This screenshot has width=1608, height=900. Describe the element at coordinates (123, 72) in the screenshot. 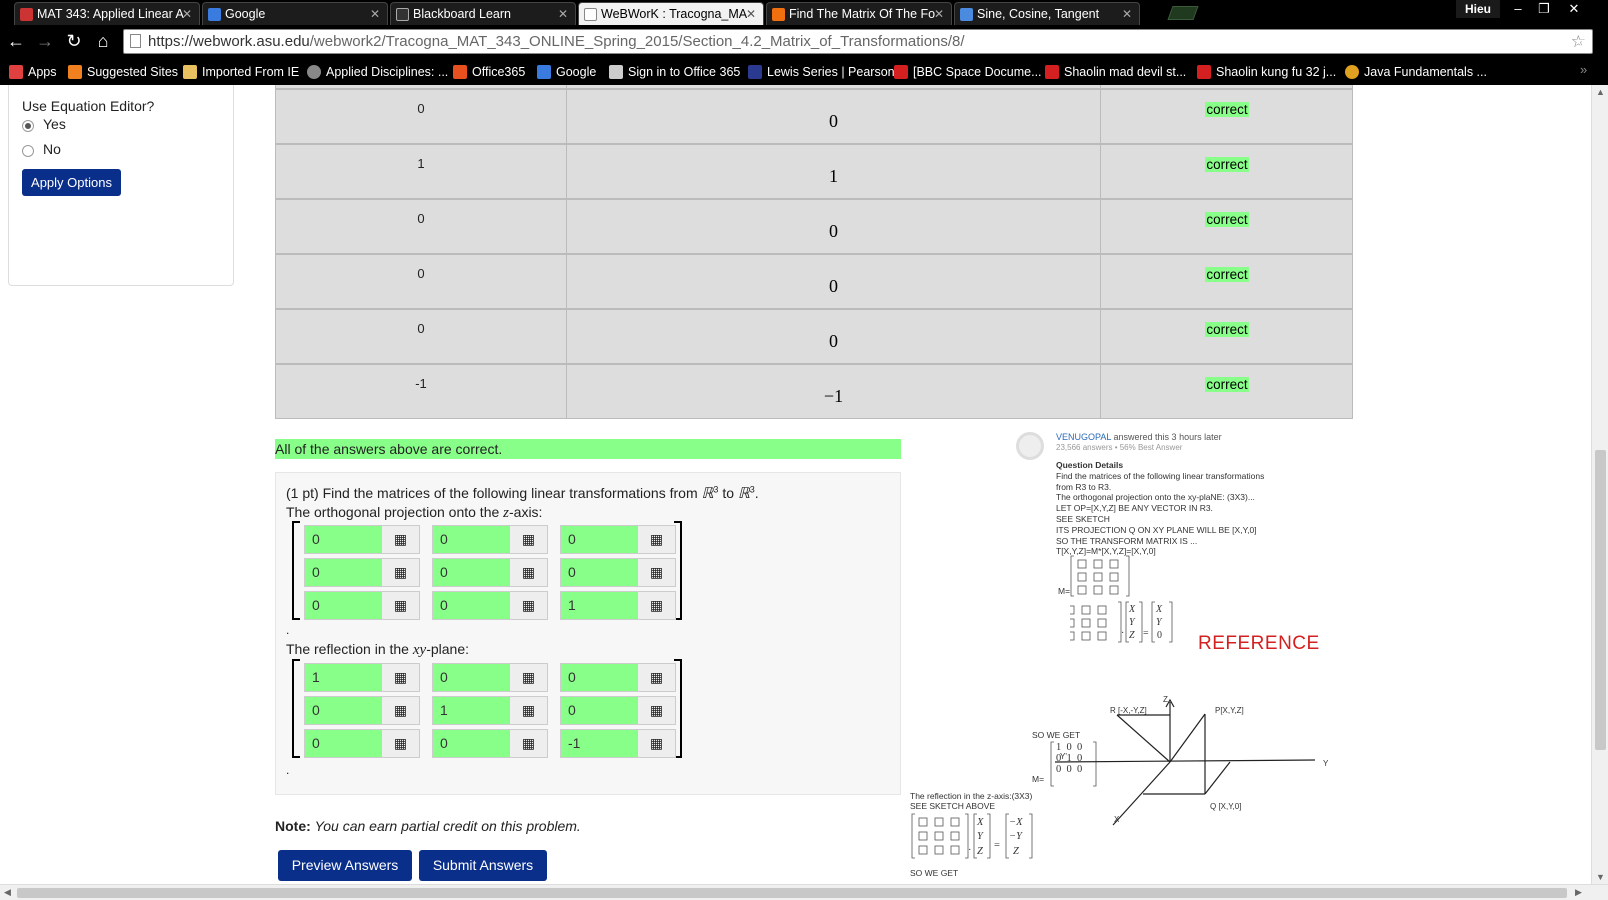

I see `bookmark-suggested-sites: Suggested Sites` at that location.